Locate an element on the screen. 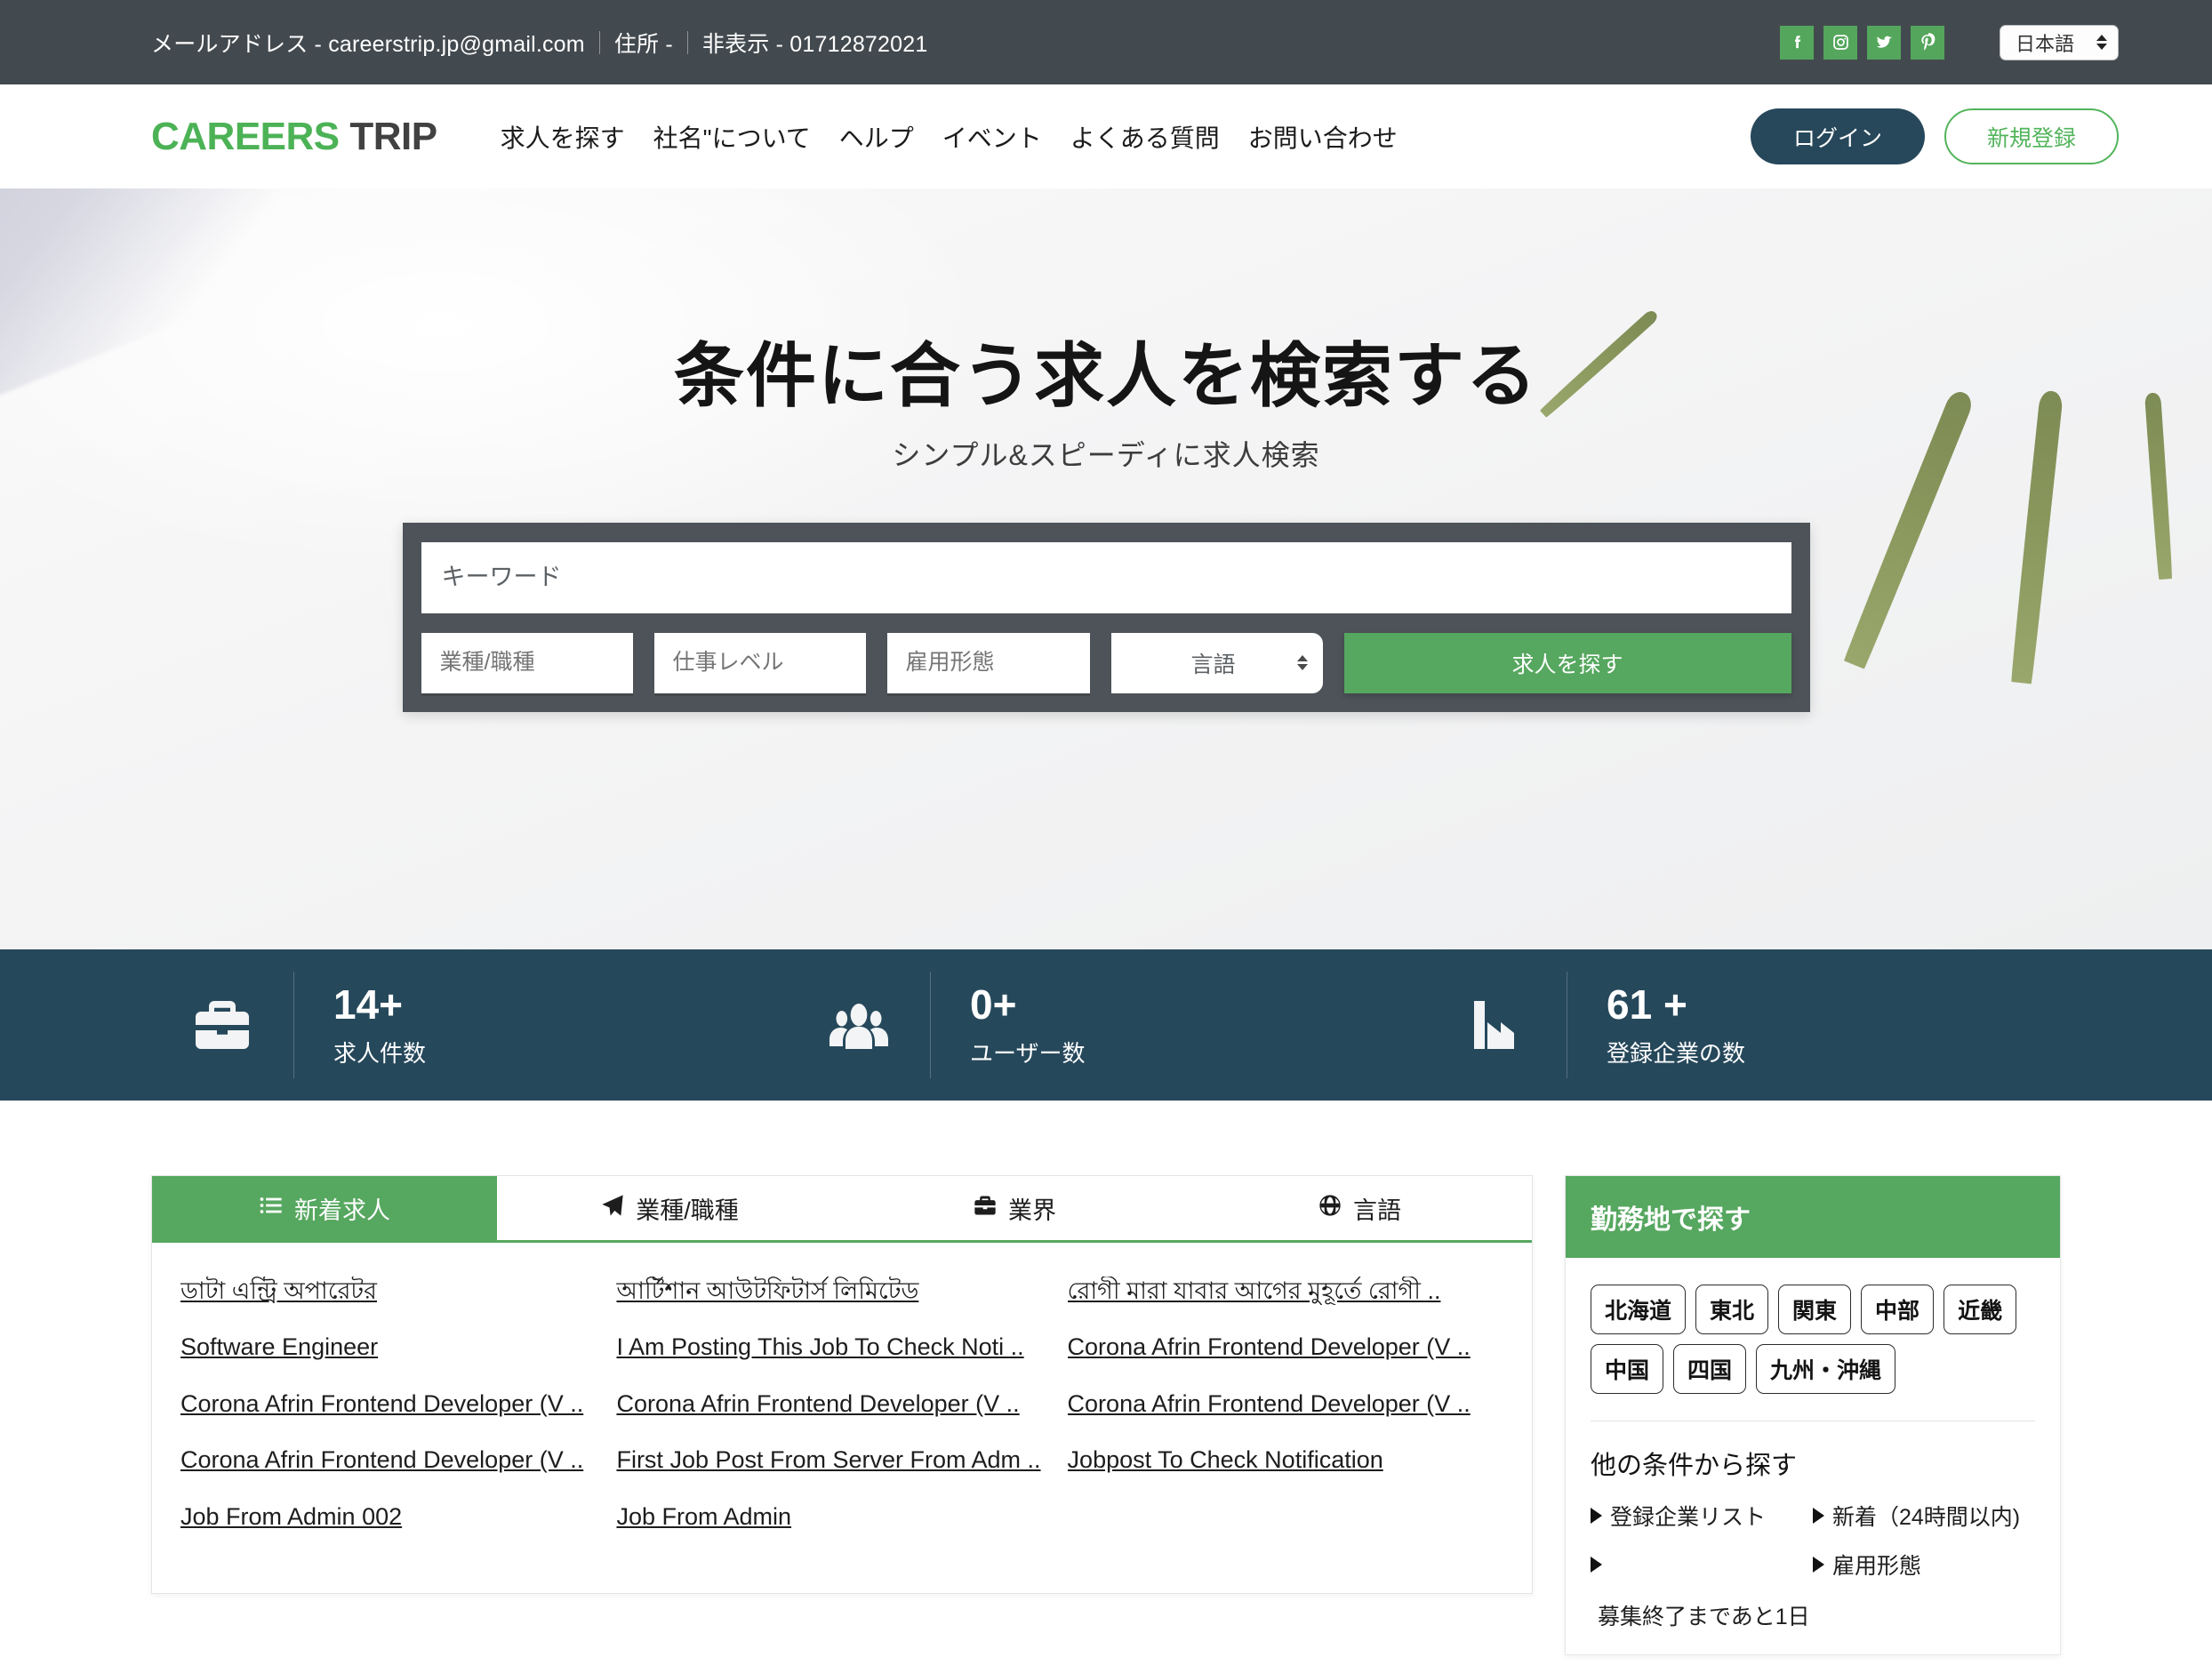 This screenshot has height=1673, width=2212. tab-industry: 業種/職種 is located at coordinates (669, 1208).